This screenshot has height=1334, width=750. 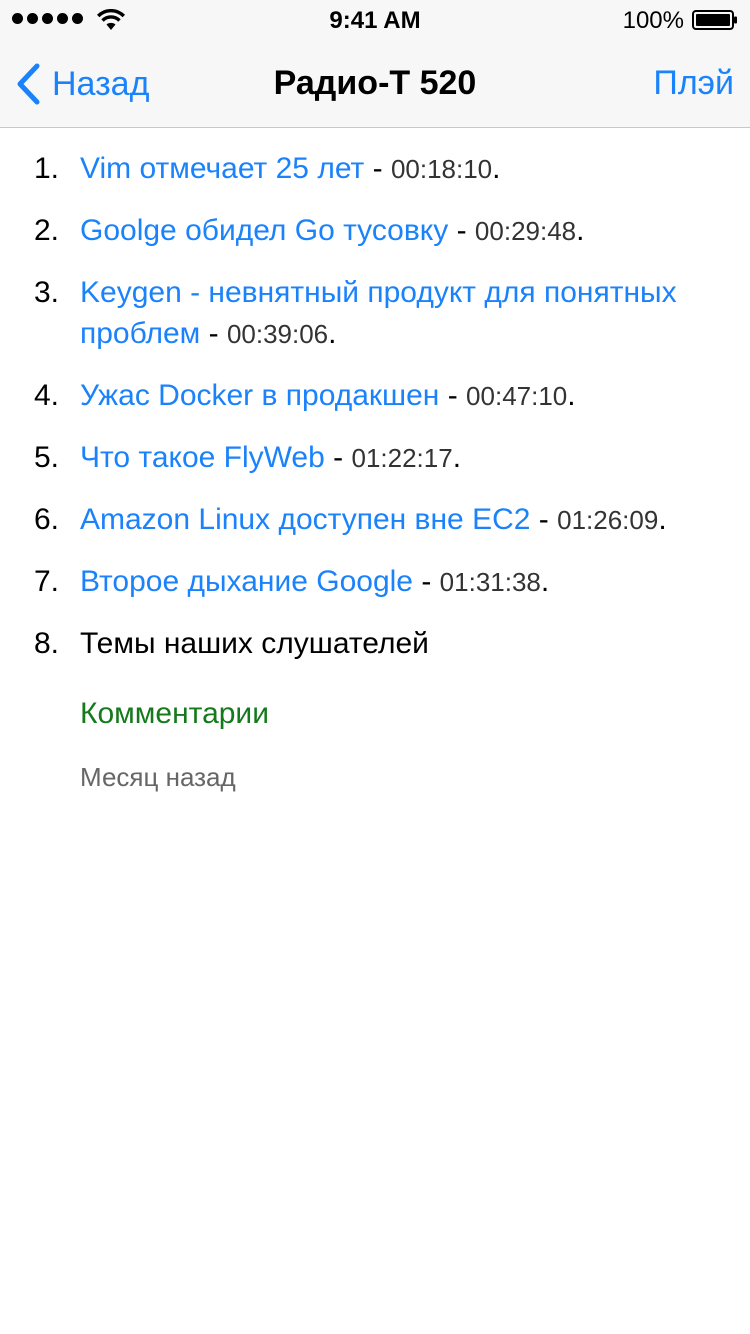 What do you see at coordinates (158, 777) in the screenshot?
I see `post-age: Месяц назад` at bounding box center [158, 777].